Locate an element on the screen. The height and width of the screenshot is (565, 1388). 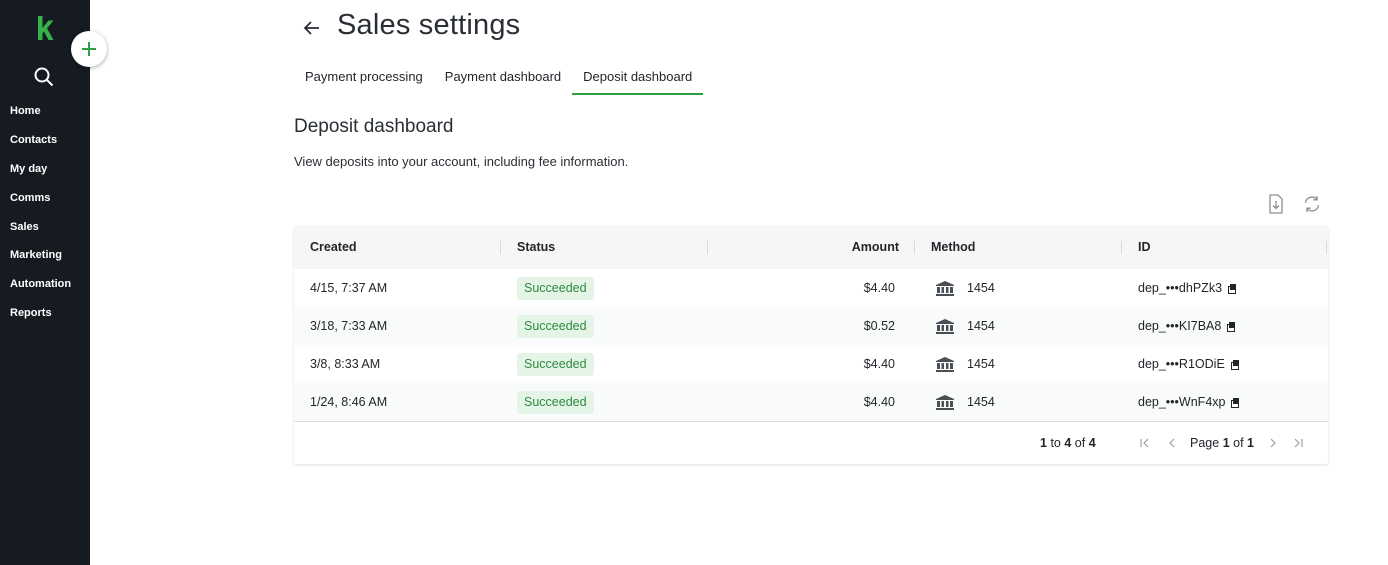
id-cell: dep_•••dhPZk3 is located at coordinates (1187, 288).